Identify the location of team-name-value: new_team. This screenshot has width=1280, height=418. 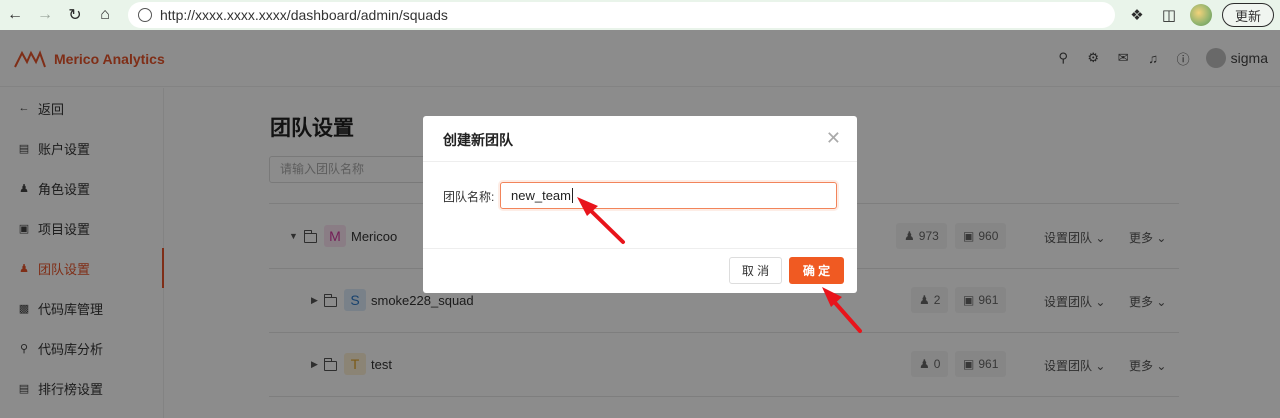
(541, 195).